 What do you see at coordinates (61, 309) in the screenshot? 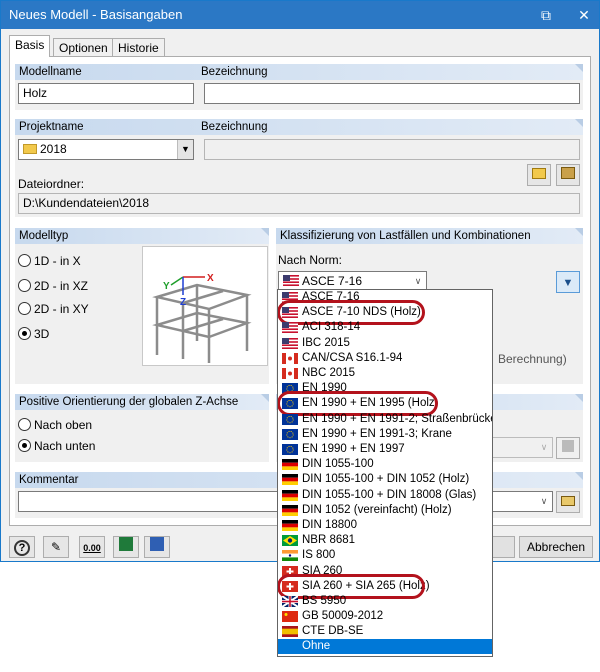
I see `radio-label: 2D - in XY` at bounding box center [61, 309].